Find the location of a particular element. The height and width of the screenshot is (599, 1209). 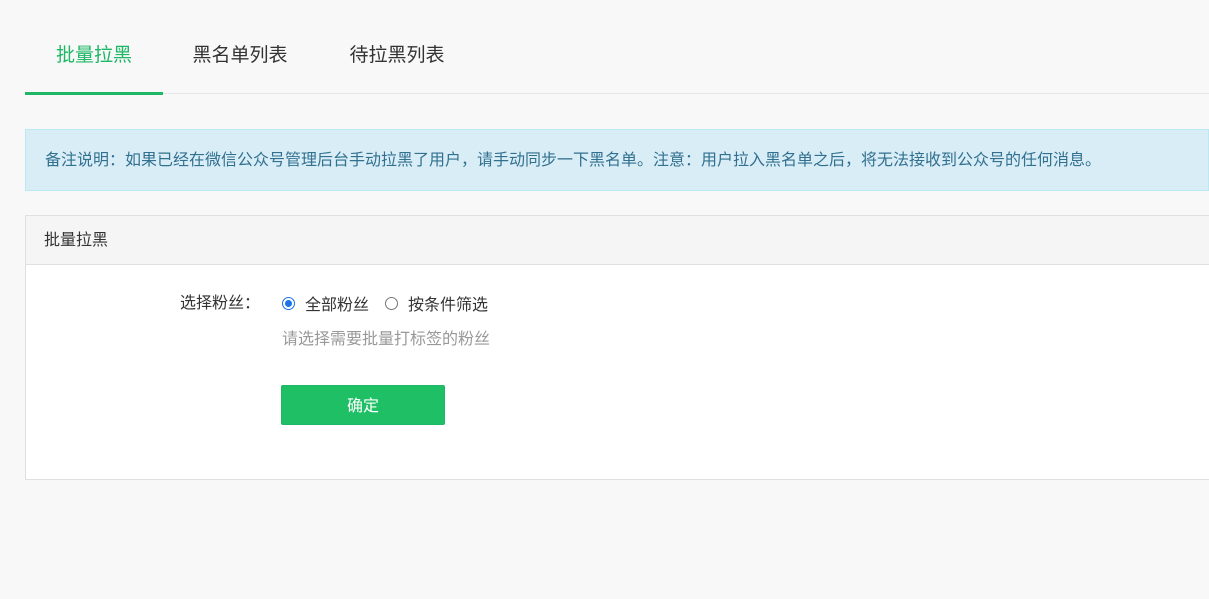

radio-all-fans: 全部粉丝 is located at coordinates (325, 303).